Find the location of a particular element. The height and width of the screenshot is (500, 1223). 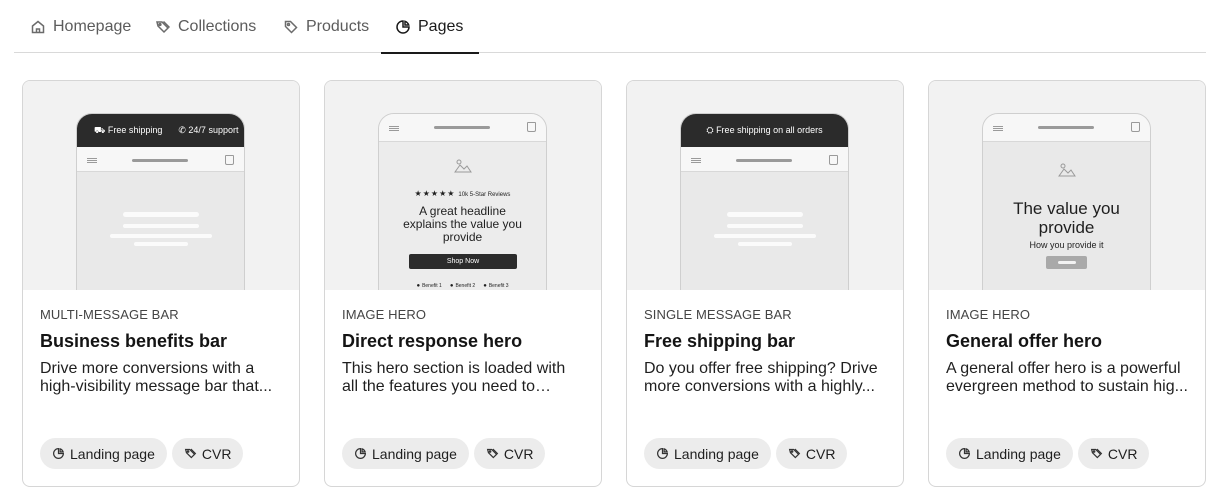

phone-mockup: ⛭ Free shipping on all orders is located at coordinates (764, 201).